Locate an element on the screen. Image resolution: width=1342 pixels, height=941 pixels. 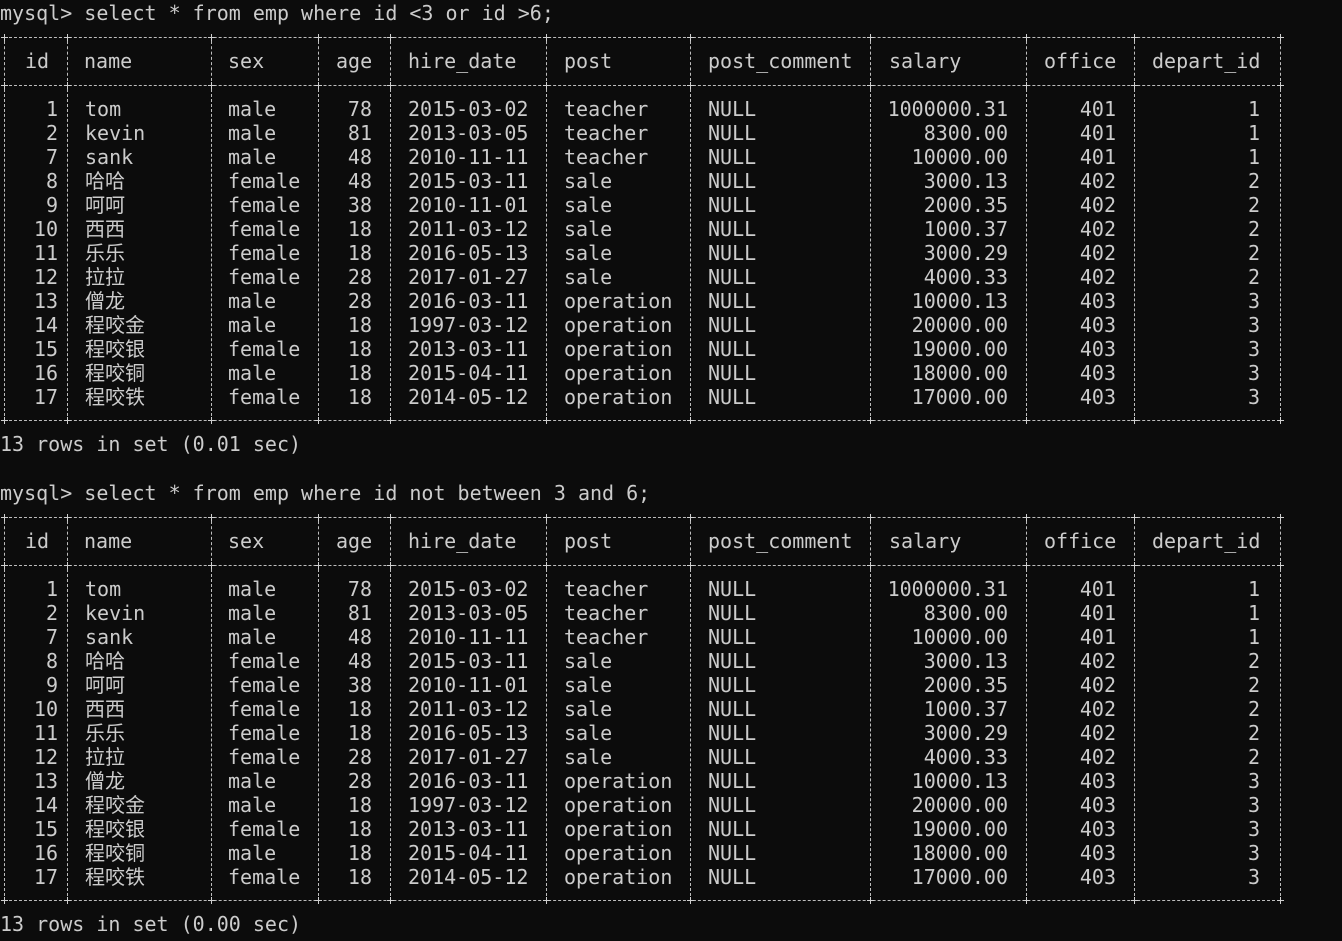
cell-name: sank is located at coordinates (109, 637).